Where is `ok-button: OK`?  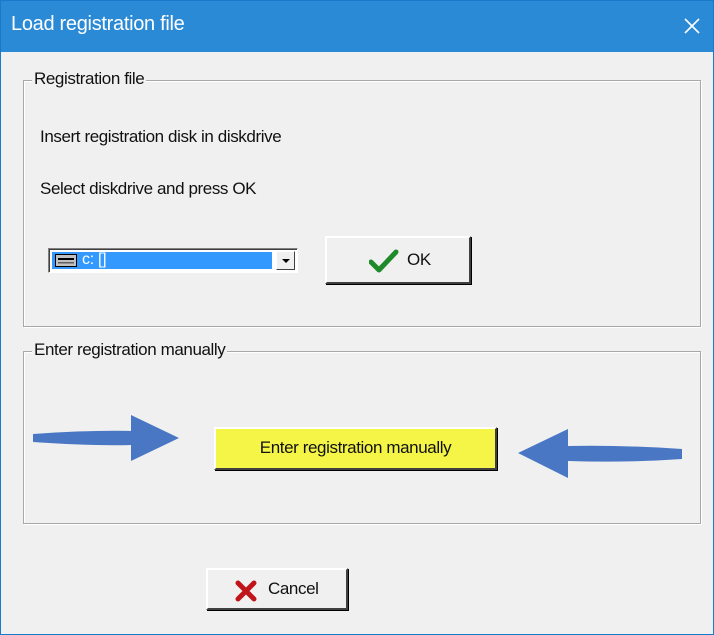 ok-button: OK is located at coordinates (398, 260).